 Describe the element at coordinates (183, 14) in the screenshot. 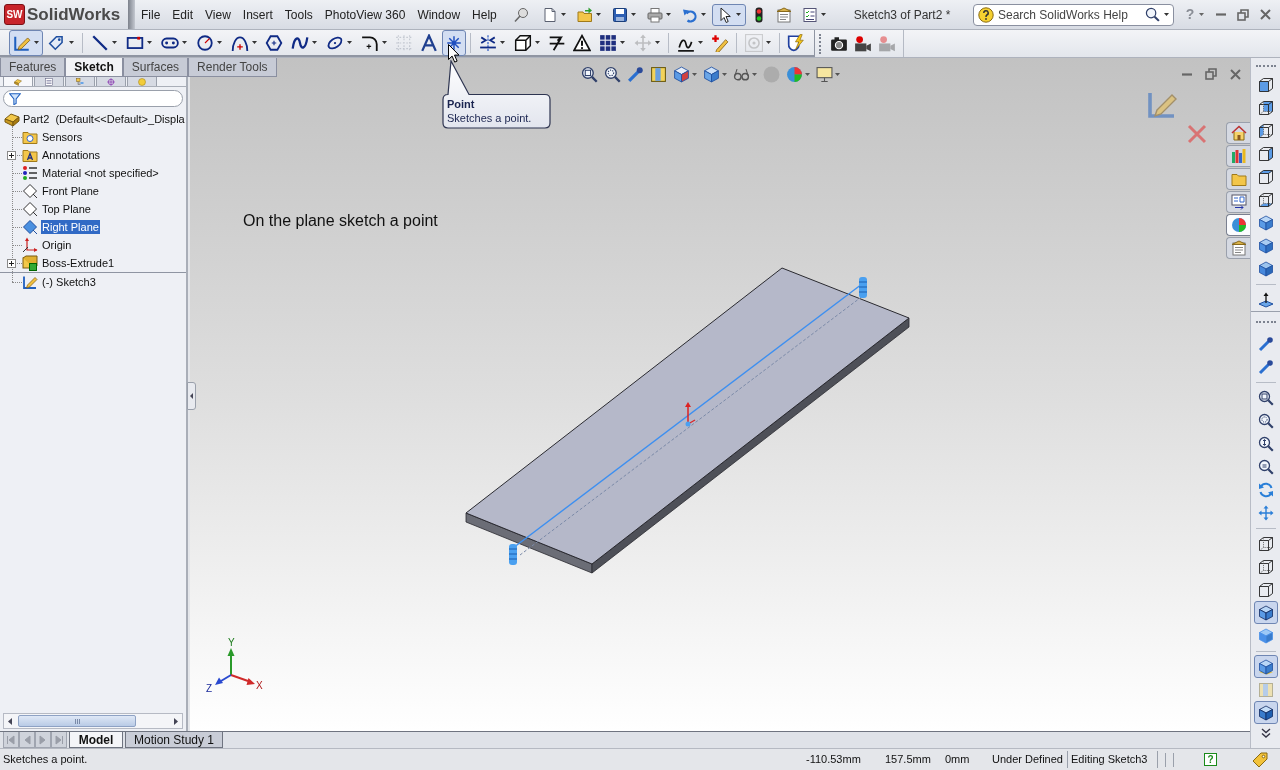

I see `menu-item: Edit` at that location.